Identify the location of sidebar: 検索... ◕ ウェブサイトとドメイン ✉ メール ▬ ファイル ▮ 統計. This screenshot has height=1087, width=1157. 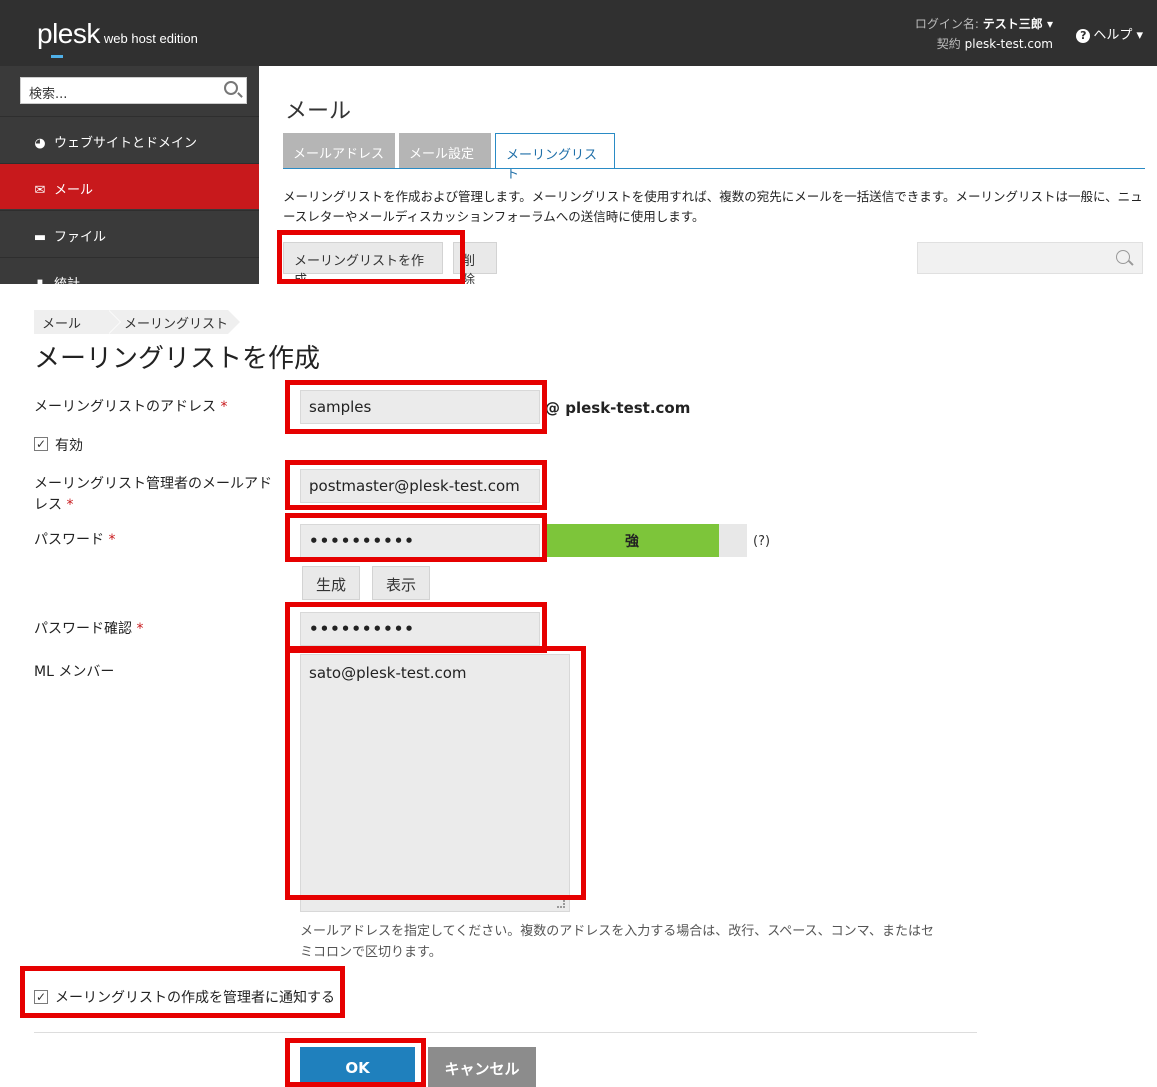
(129, 175).